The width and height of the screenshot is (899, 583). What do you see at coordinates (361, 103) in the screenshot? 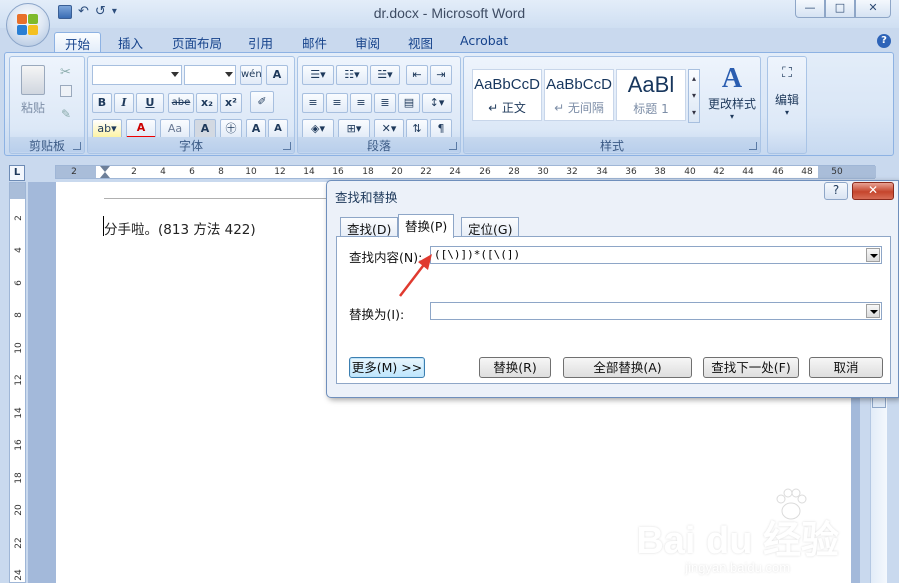
I see `align-right-icon: ≡` at bounding box center [361, 103].